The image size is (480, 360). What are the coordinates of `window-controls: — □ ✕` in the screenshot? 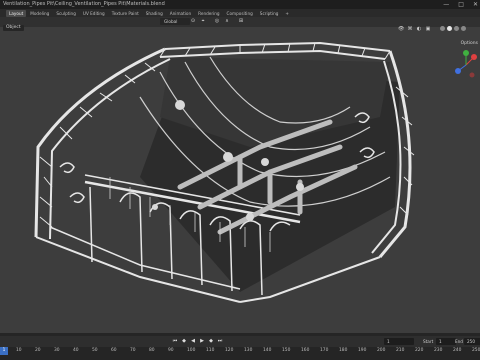 It's located at (460, 4).